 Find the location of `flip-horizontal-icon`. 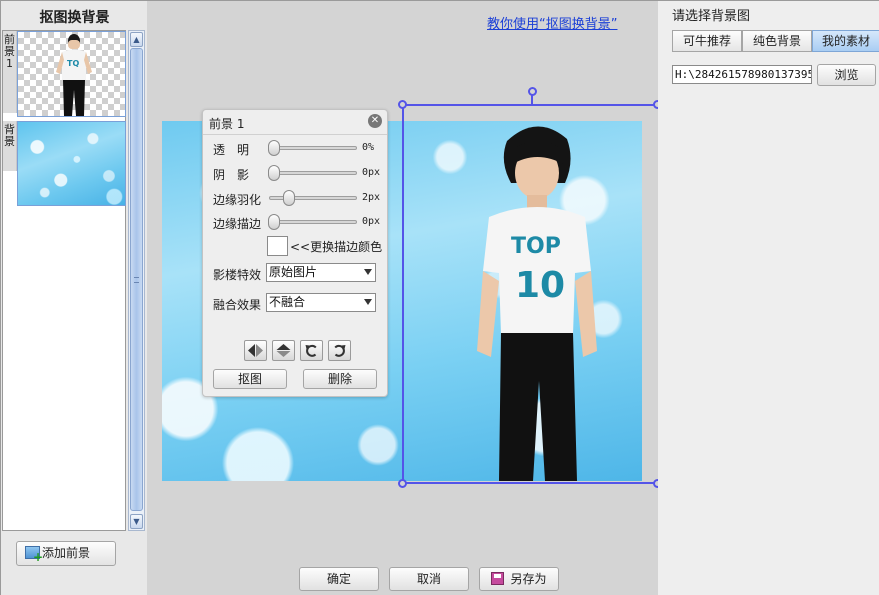

flip-horizontal-icon is located at coordinates (255, 350).